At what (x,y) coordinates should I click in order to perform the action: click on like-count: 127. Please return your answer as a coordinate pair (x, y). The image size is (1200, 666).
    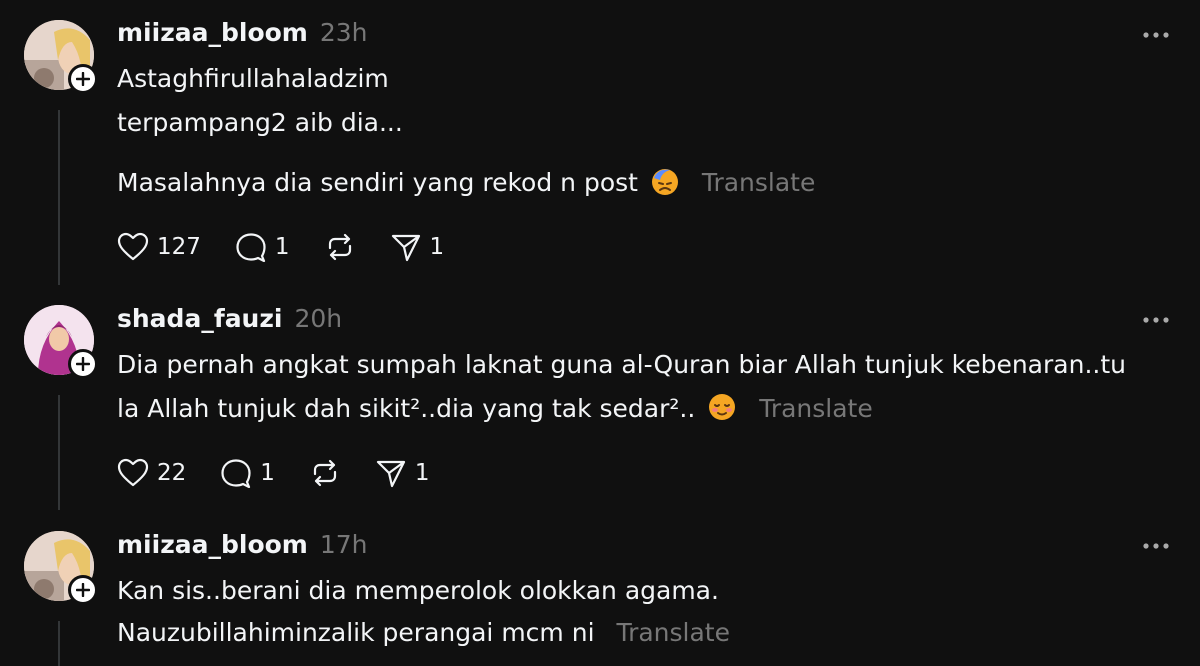
    Looking at the image, I should click on (179, 247).